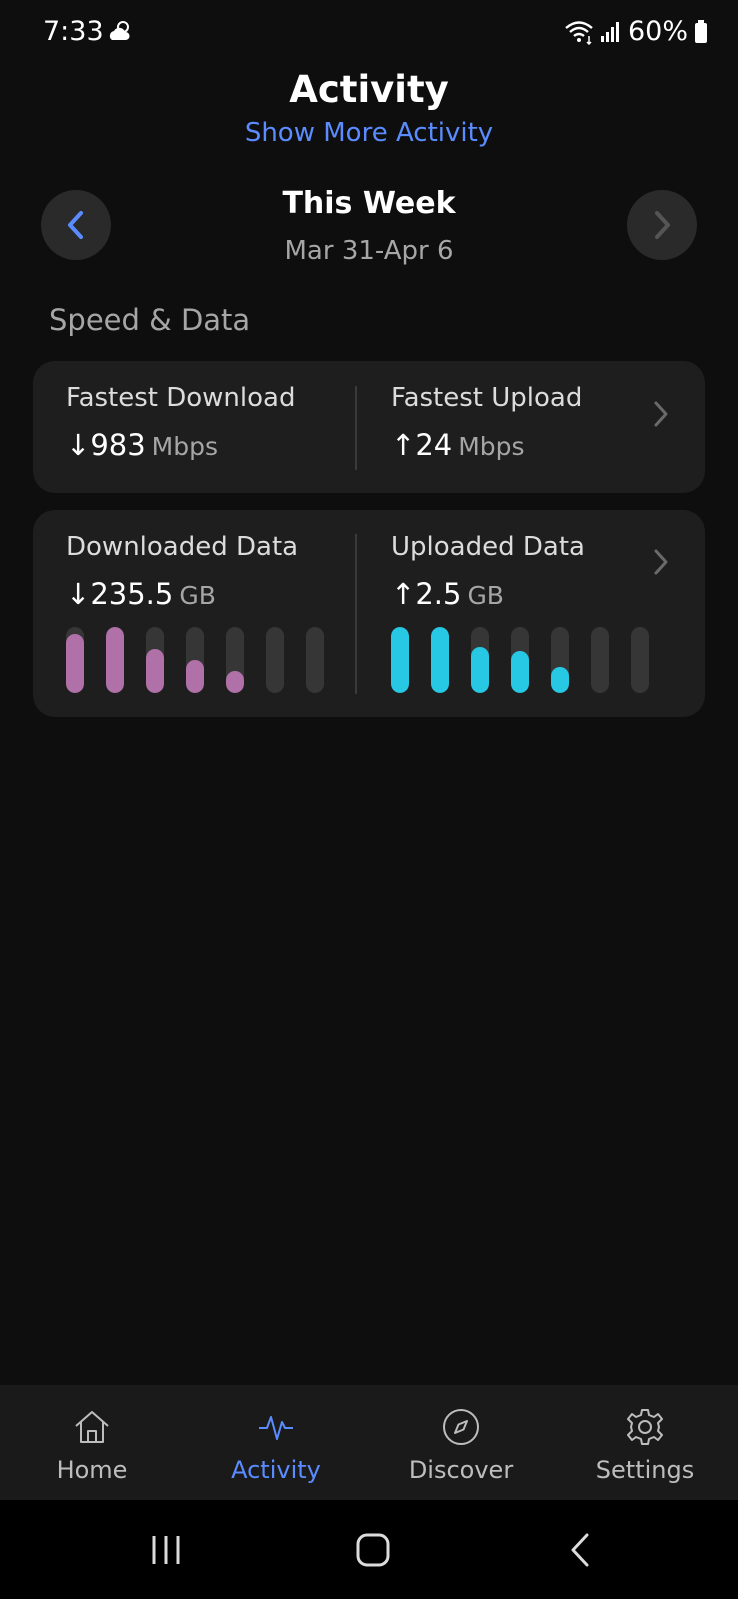  I want to click on stat-value: ↓983 Mbps, so click(142, 445).